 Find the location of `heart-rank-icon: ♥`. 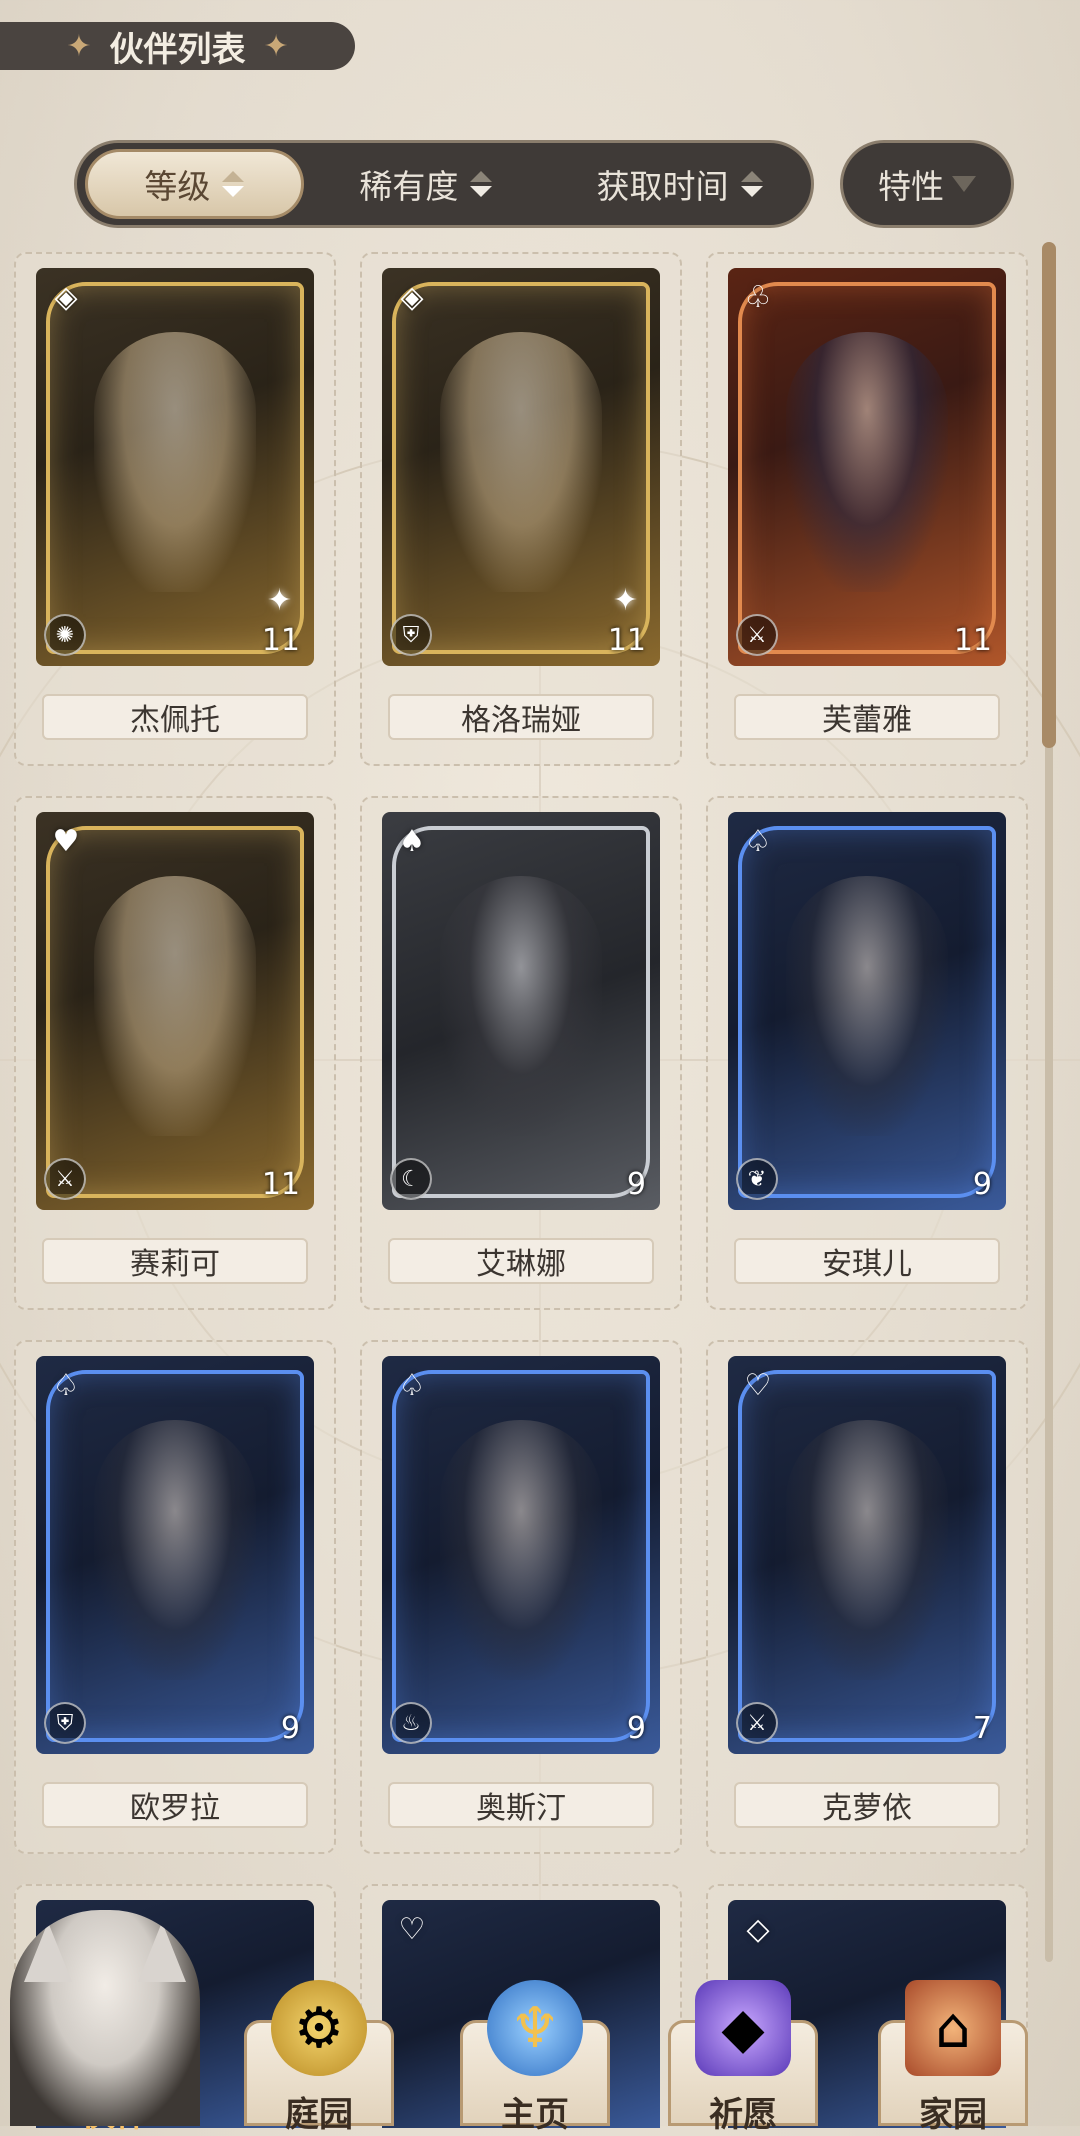

heart-rank-icon: ♥ is located at coordinates (66, 841).